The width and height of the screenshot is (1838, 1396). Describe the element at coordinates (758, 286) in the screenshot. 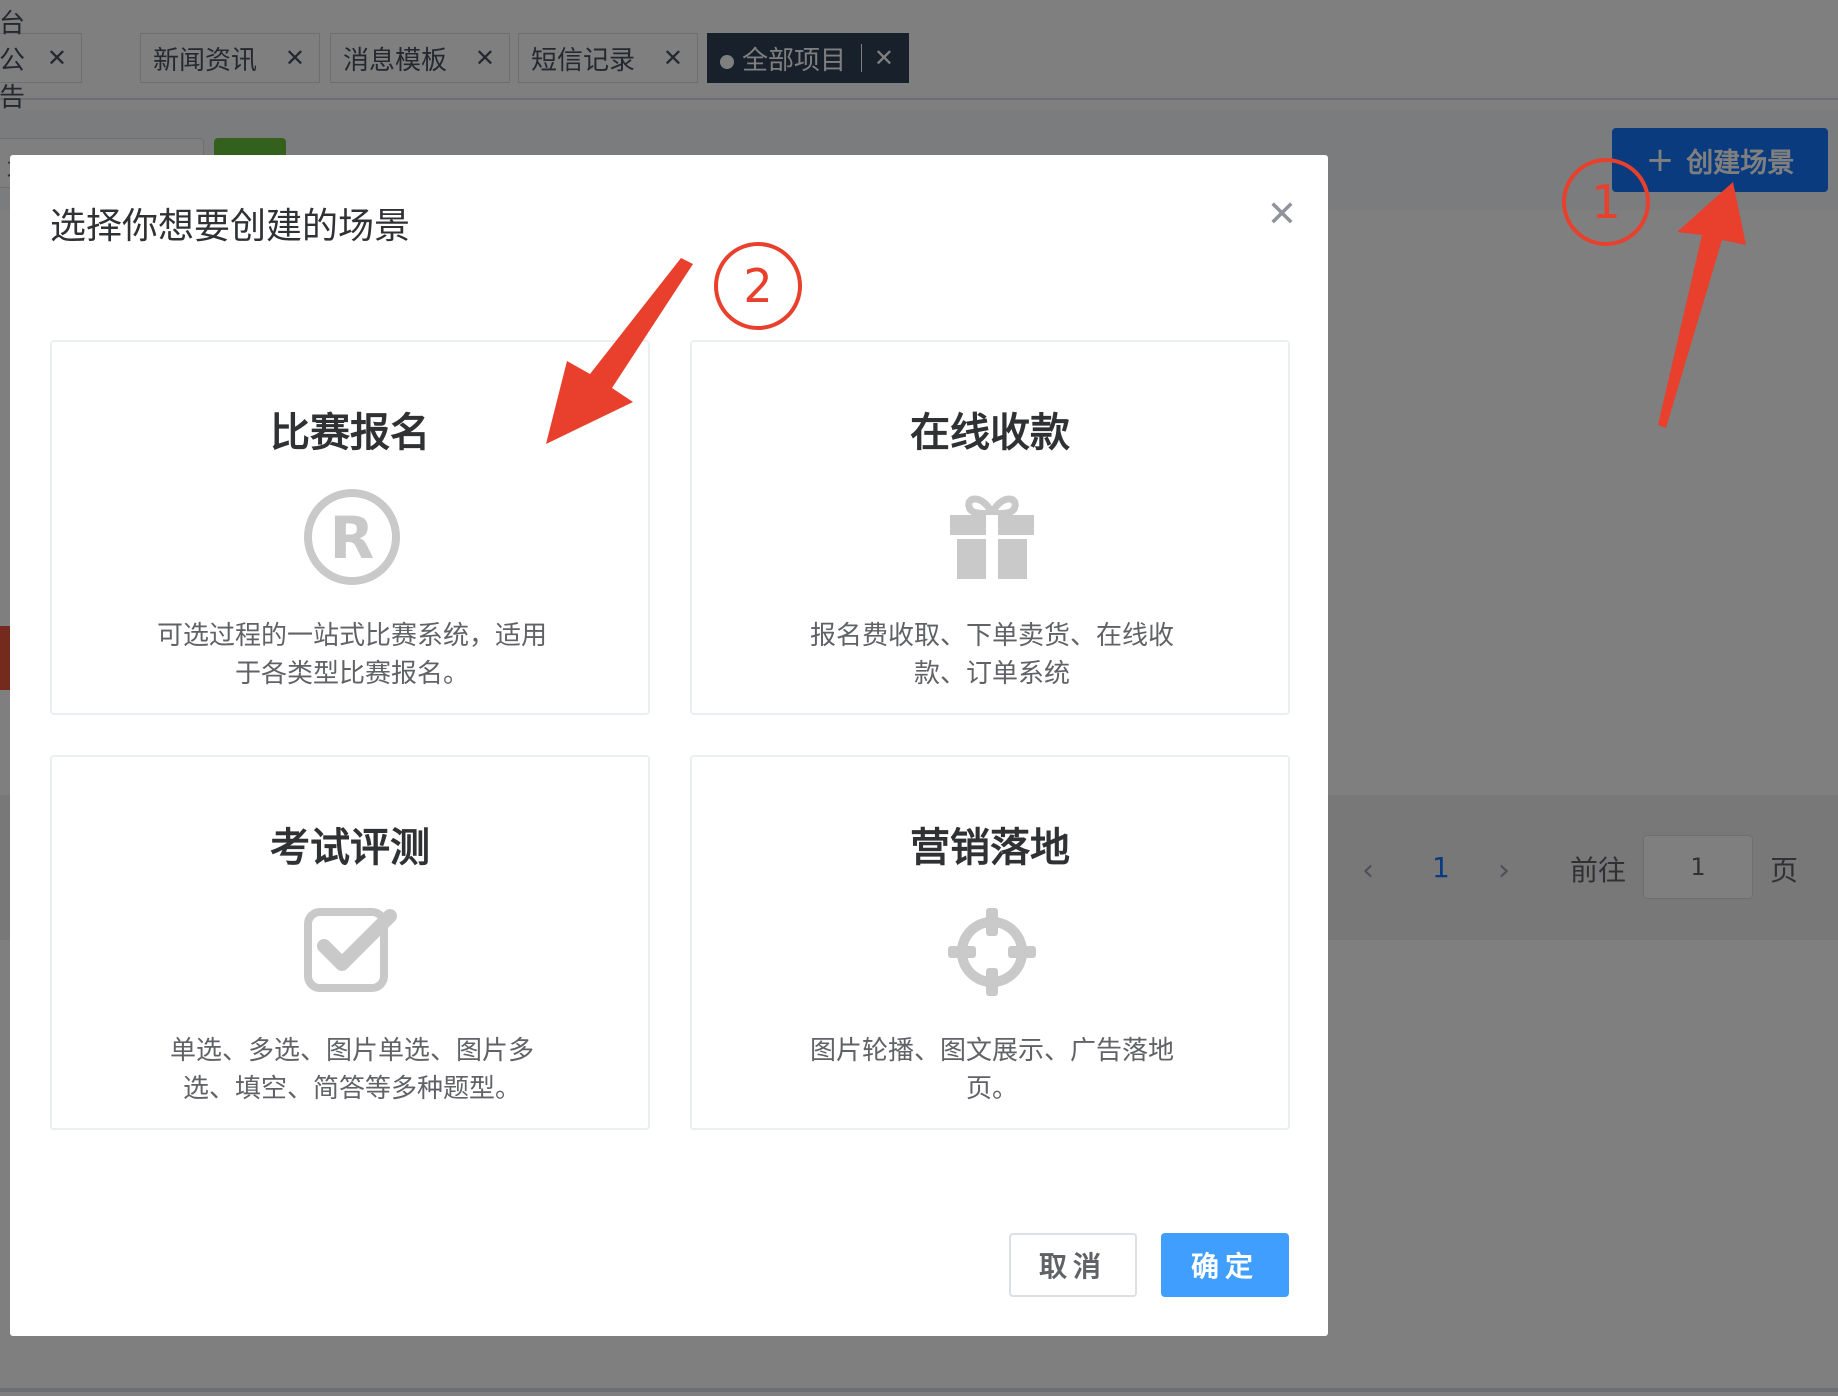

I see `step-2-marker: 2` at that location.